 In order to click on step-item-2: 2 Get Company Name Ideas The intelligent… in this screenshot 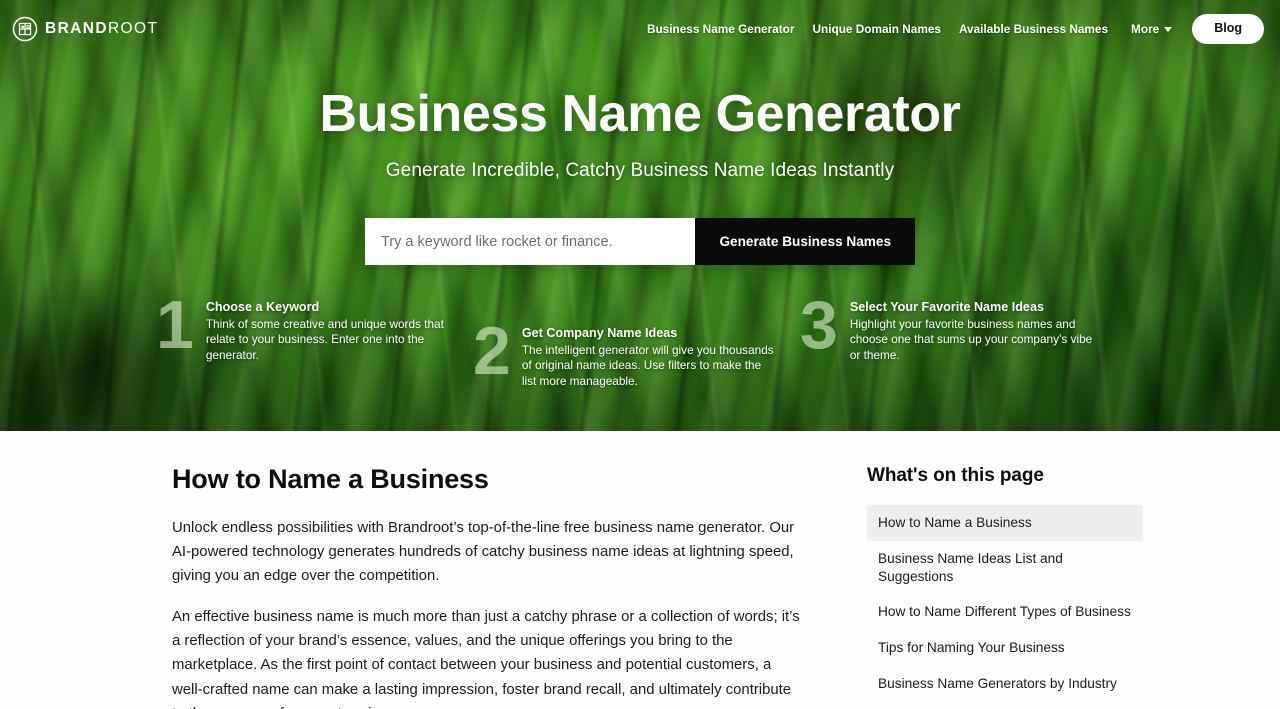, I will do `click(625, 351)`.